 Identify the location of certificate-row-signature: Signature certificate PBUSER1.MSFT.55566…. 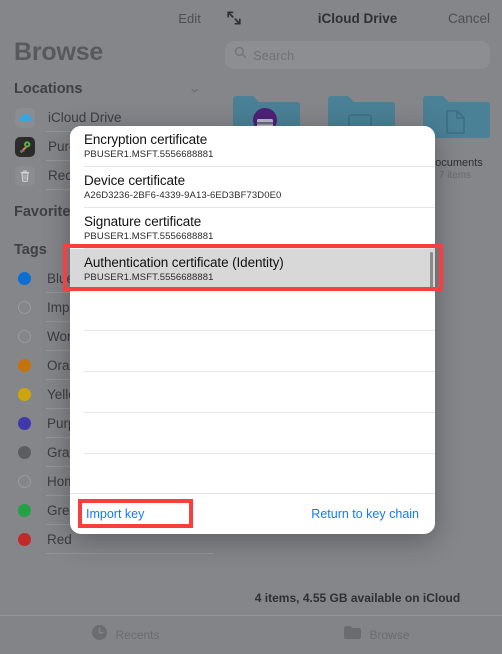
(252, 228).